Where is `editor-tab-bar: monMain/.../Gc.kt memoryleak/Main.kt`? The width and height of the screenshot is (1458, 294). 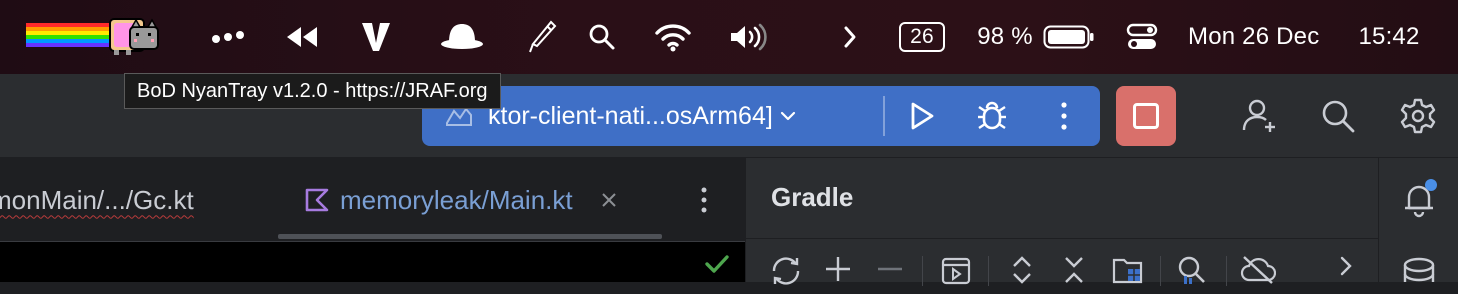 editor-tab-bar: monMain/.../Gc.kt memoryleak/Main.kt is located at coordinates (372, 200).